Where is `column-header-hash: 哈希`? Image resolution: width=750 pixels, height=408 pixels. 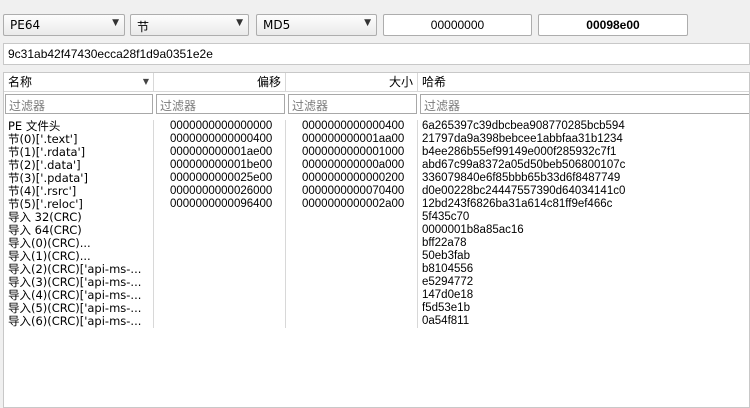
column-header-hash: 哈希 is located at coordinates (583, 82).